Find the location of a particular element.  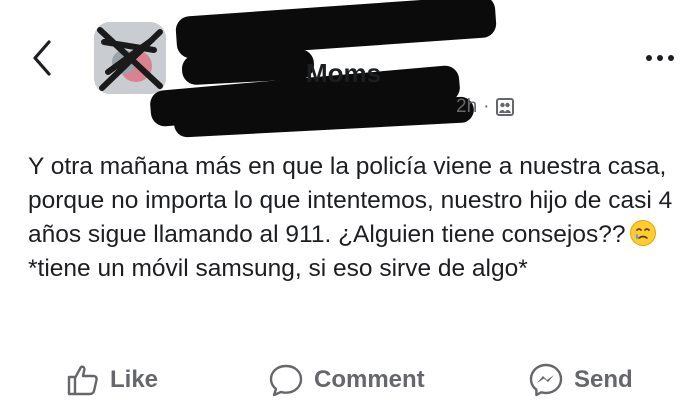

comment-label: Comment is located at coordinates (369, 379).